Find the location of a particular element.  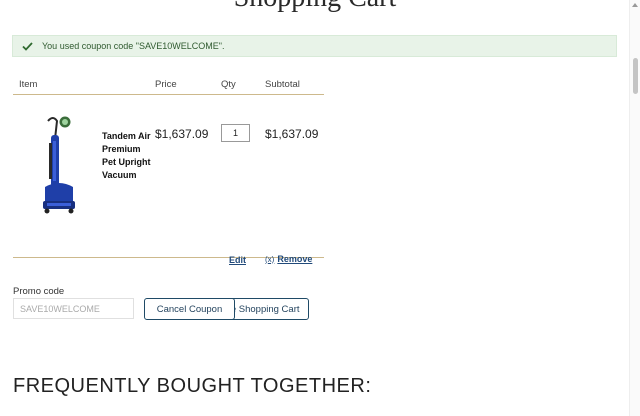

scroll-up-arrow-icon is located at coordinates (635, 5).